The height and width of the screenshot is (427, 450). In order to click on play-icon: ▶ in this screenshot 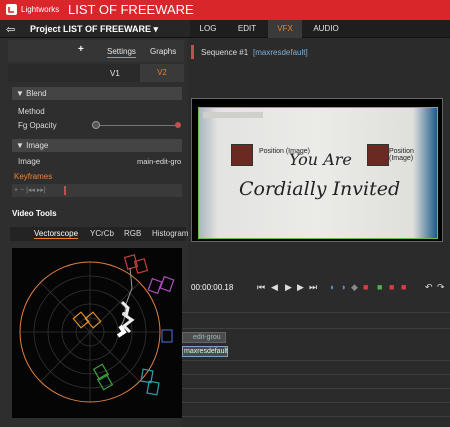, I will do `click(288, 287)`.